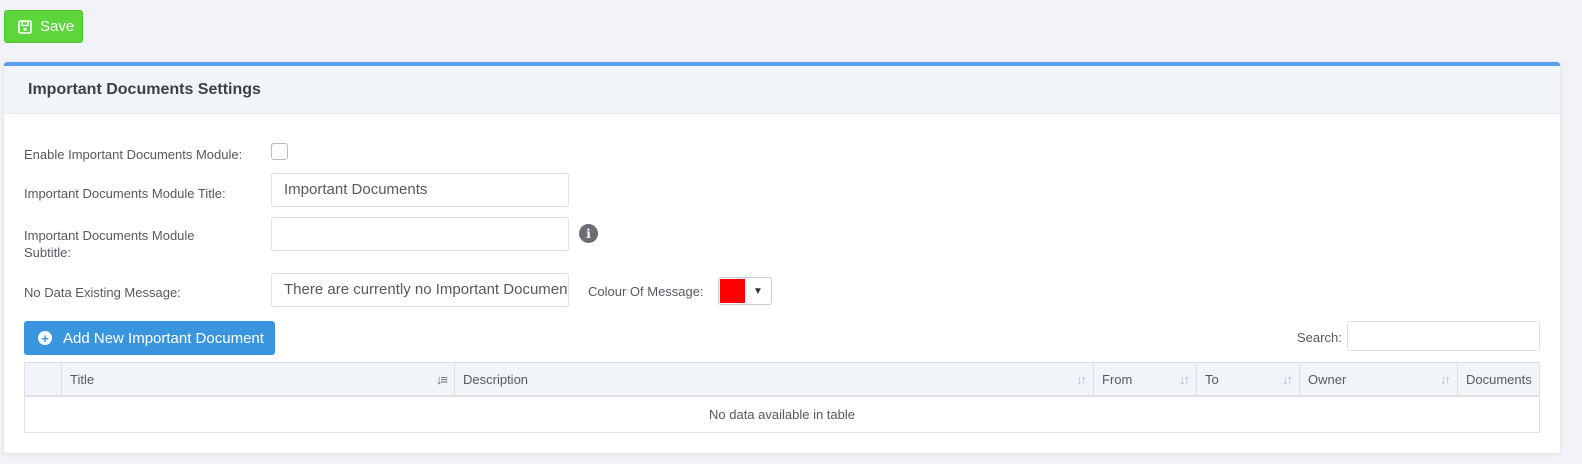  Describe the element at coordinates (1379, 379) in the screenshot. I see `column-header-owner: Owner ↓↑` at that location.